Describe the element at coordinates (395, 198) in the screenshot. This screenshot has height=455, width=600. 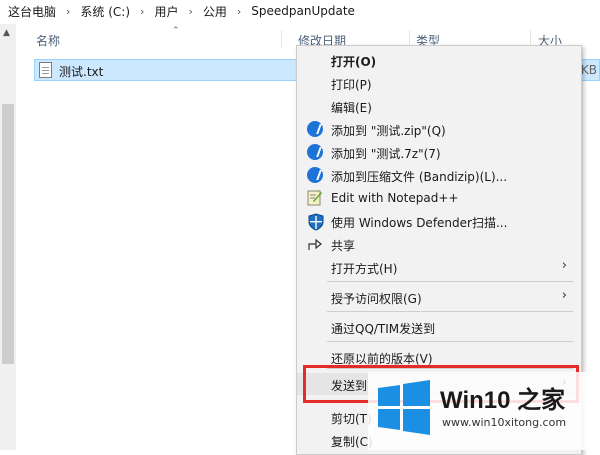
I see `menu-item-label: Edit with Notepad++` at that location.